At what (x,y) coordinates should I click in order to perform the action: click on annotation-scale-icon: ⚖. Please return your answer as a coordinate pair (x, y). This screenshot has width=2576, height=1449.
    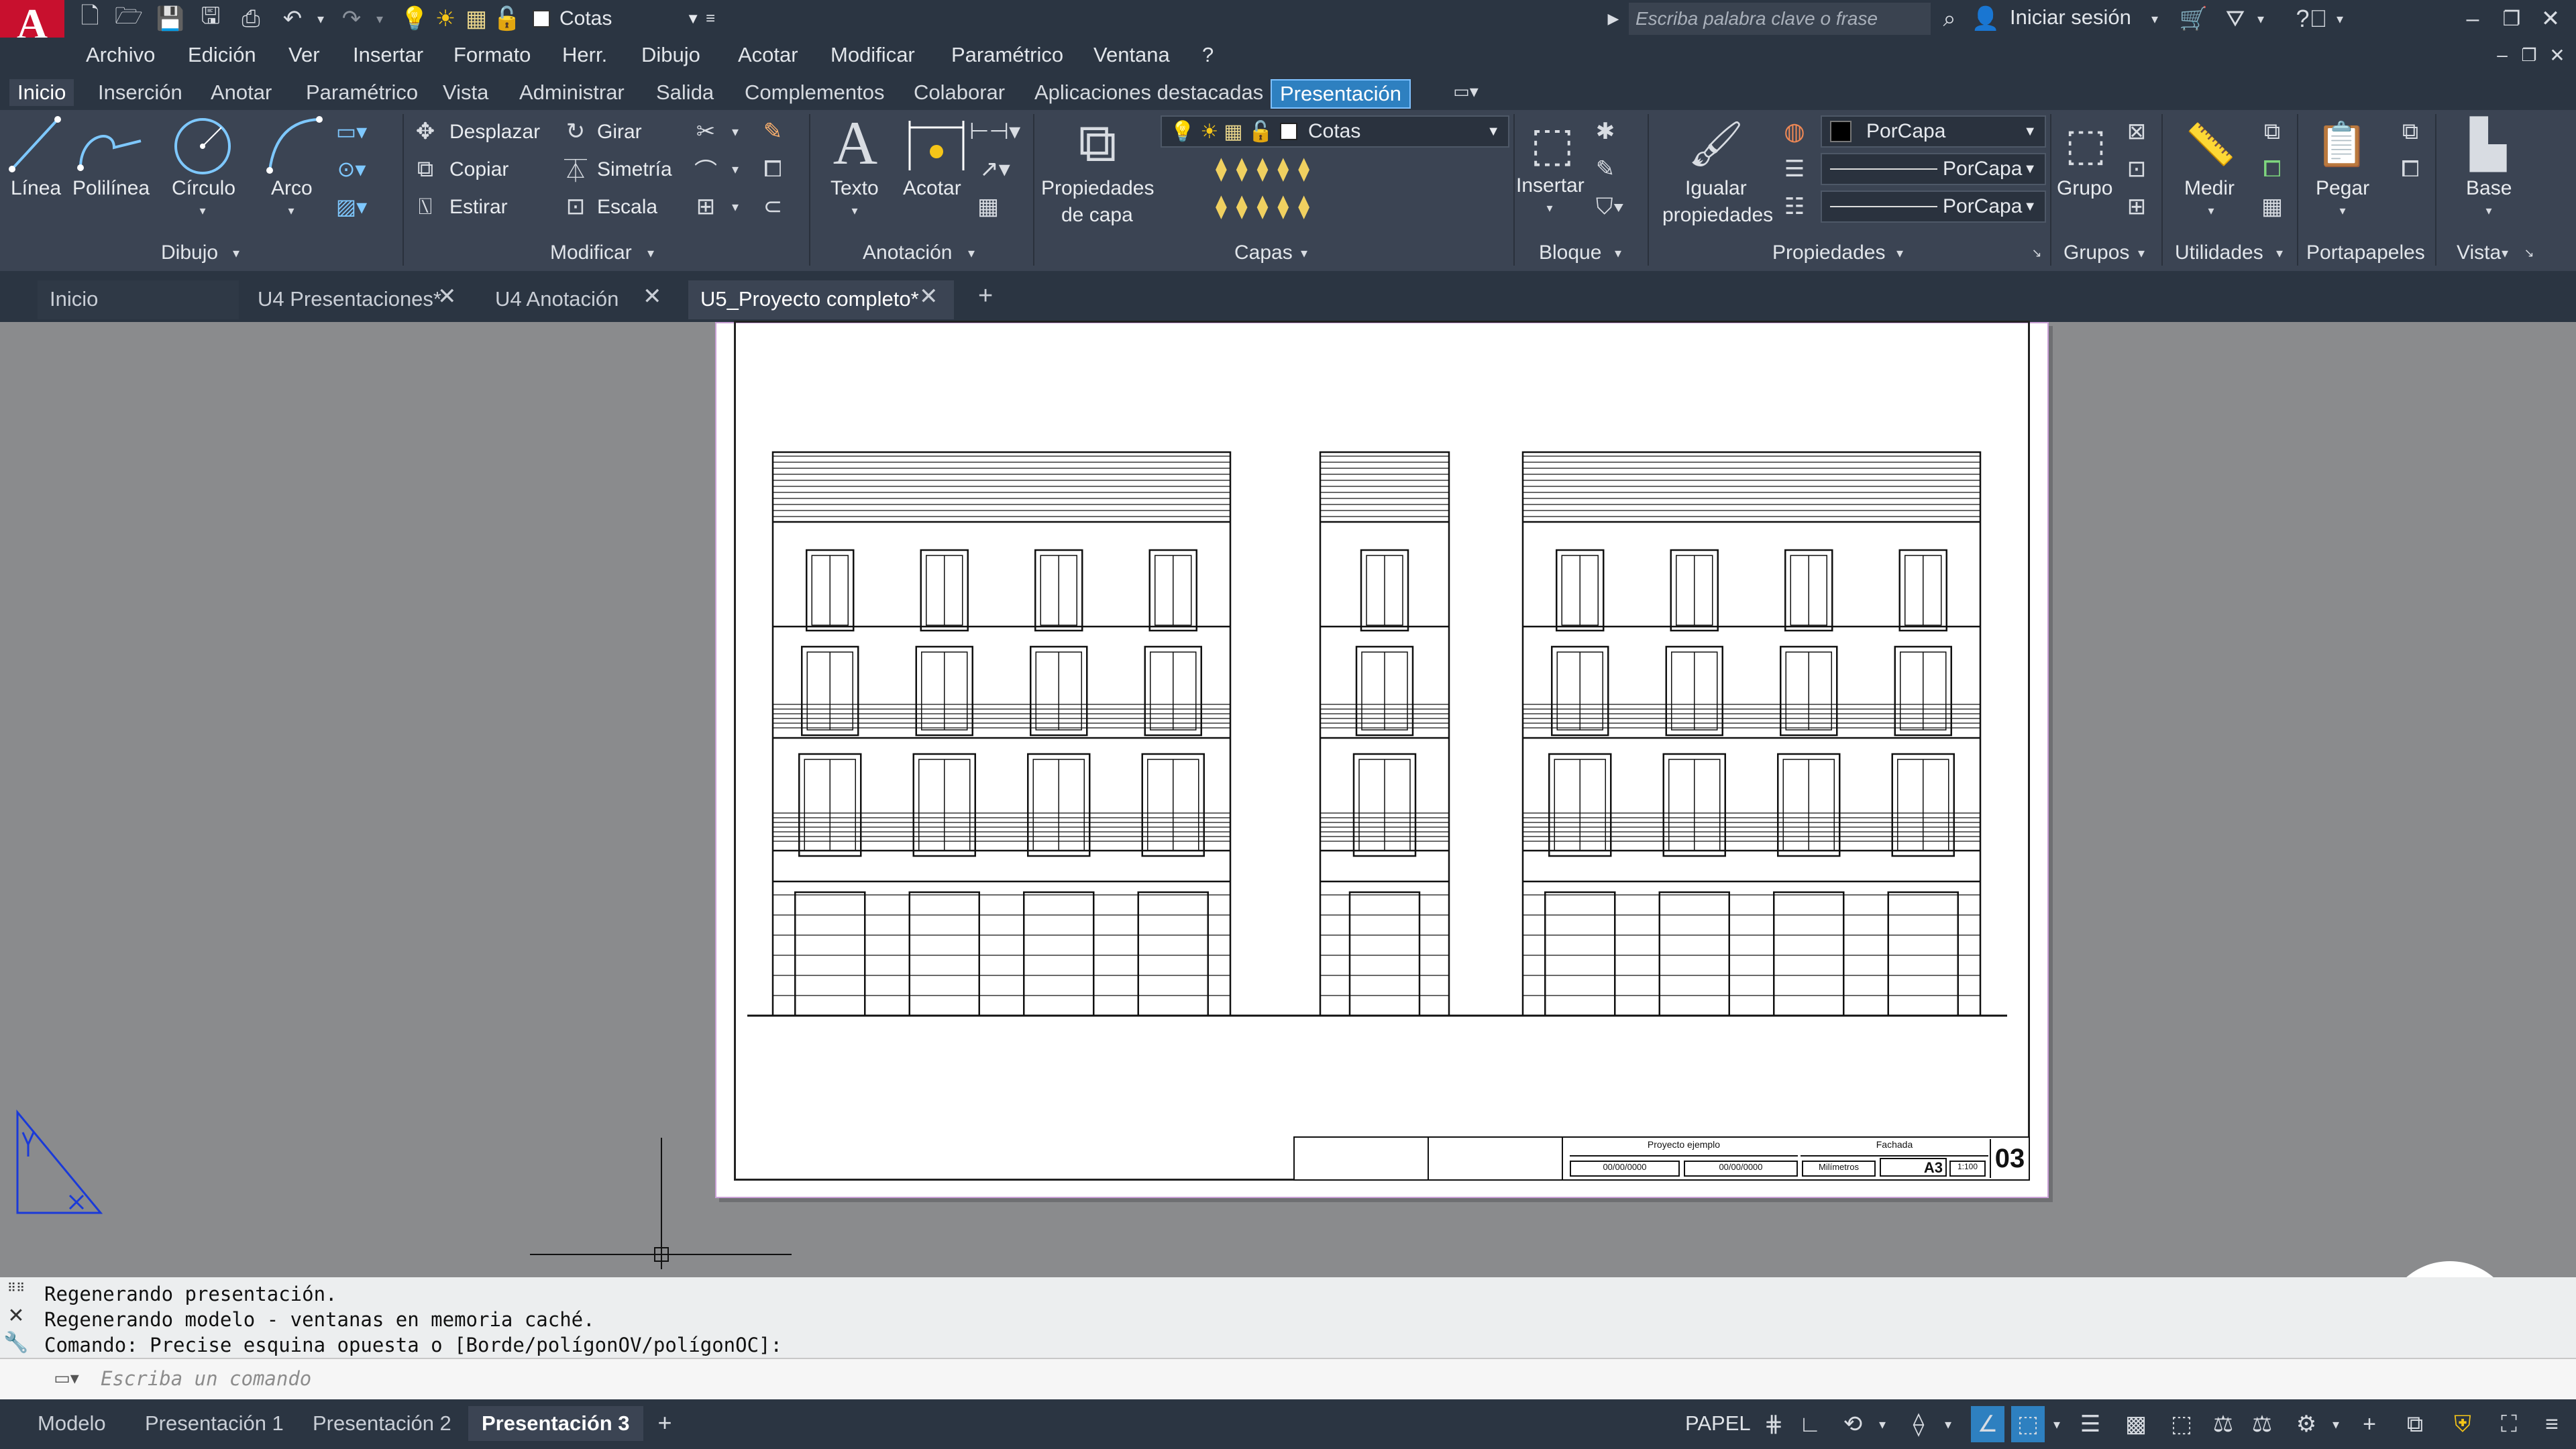
    Looking at the image, I should click on (2262, 1424).